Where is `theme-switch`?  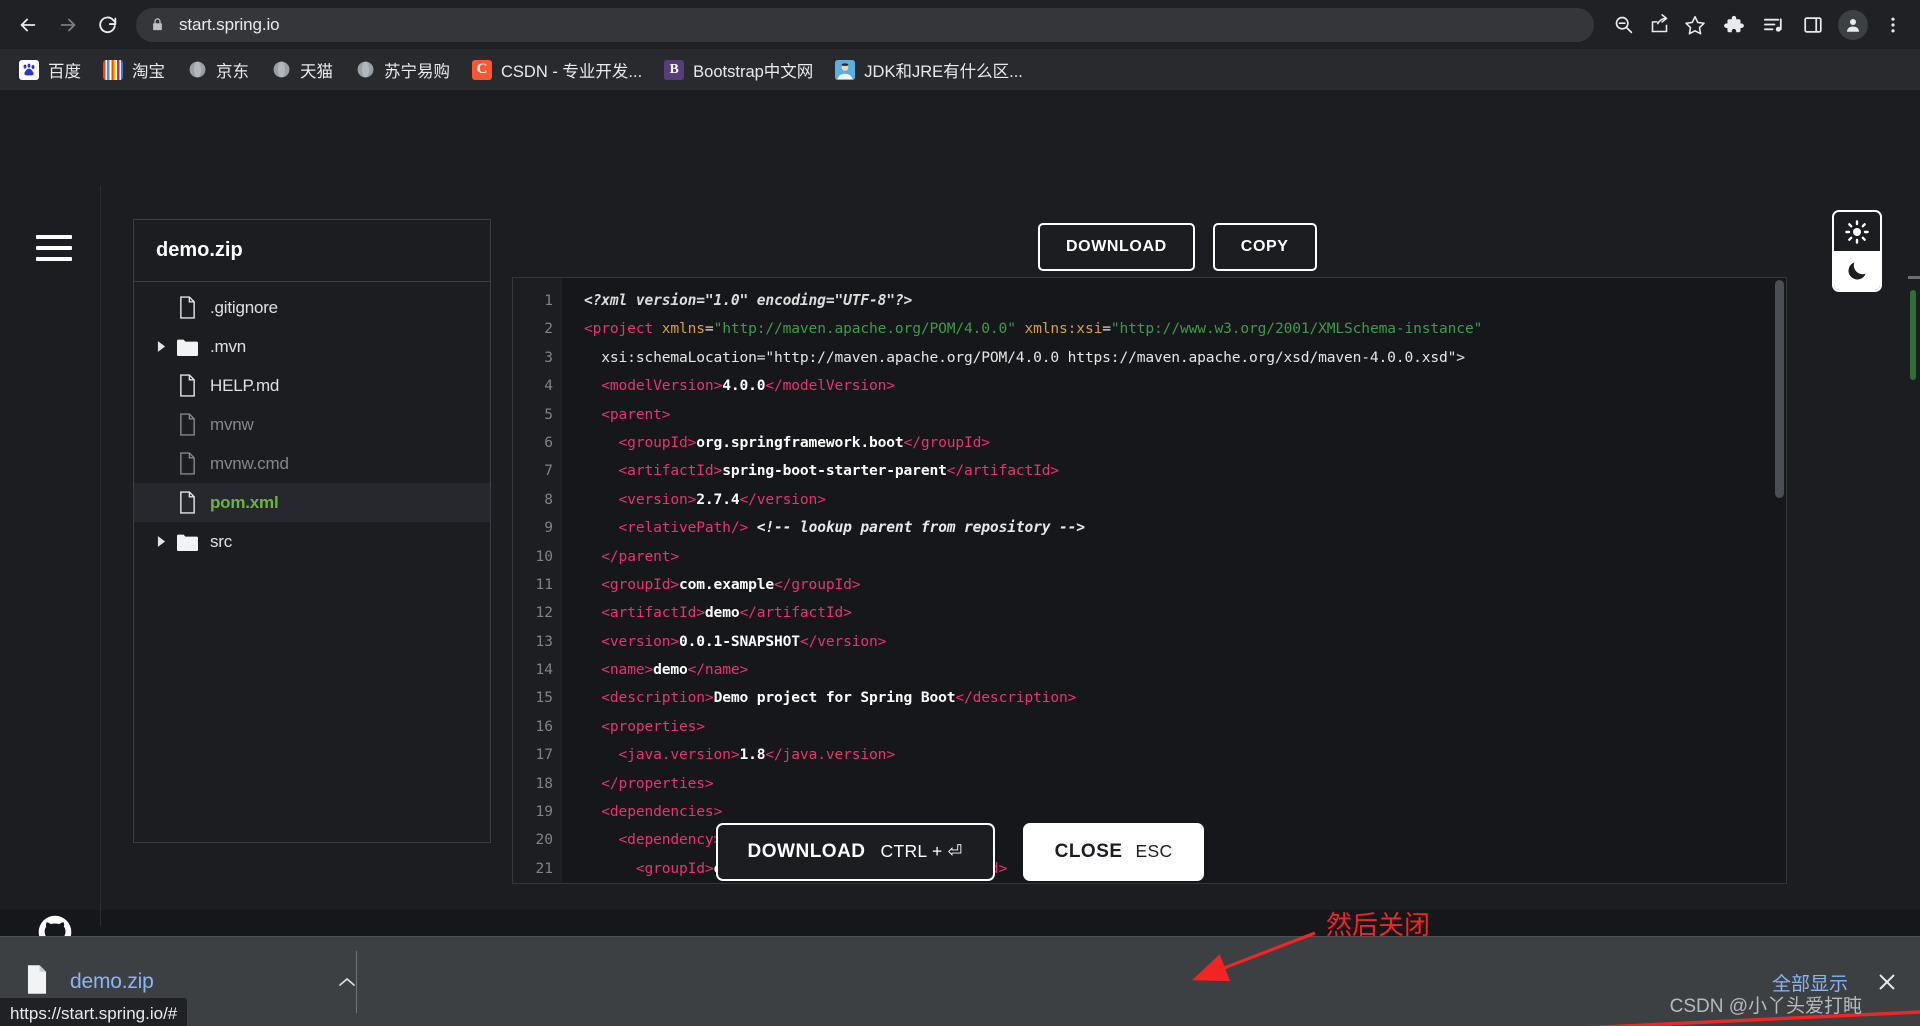 theme-switch is located at coordinates (1857, 251).